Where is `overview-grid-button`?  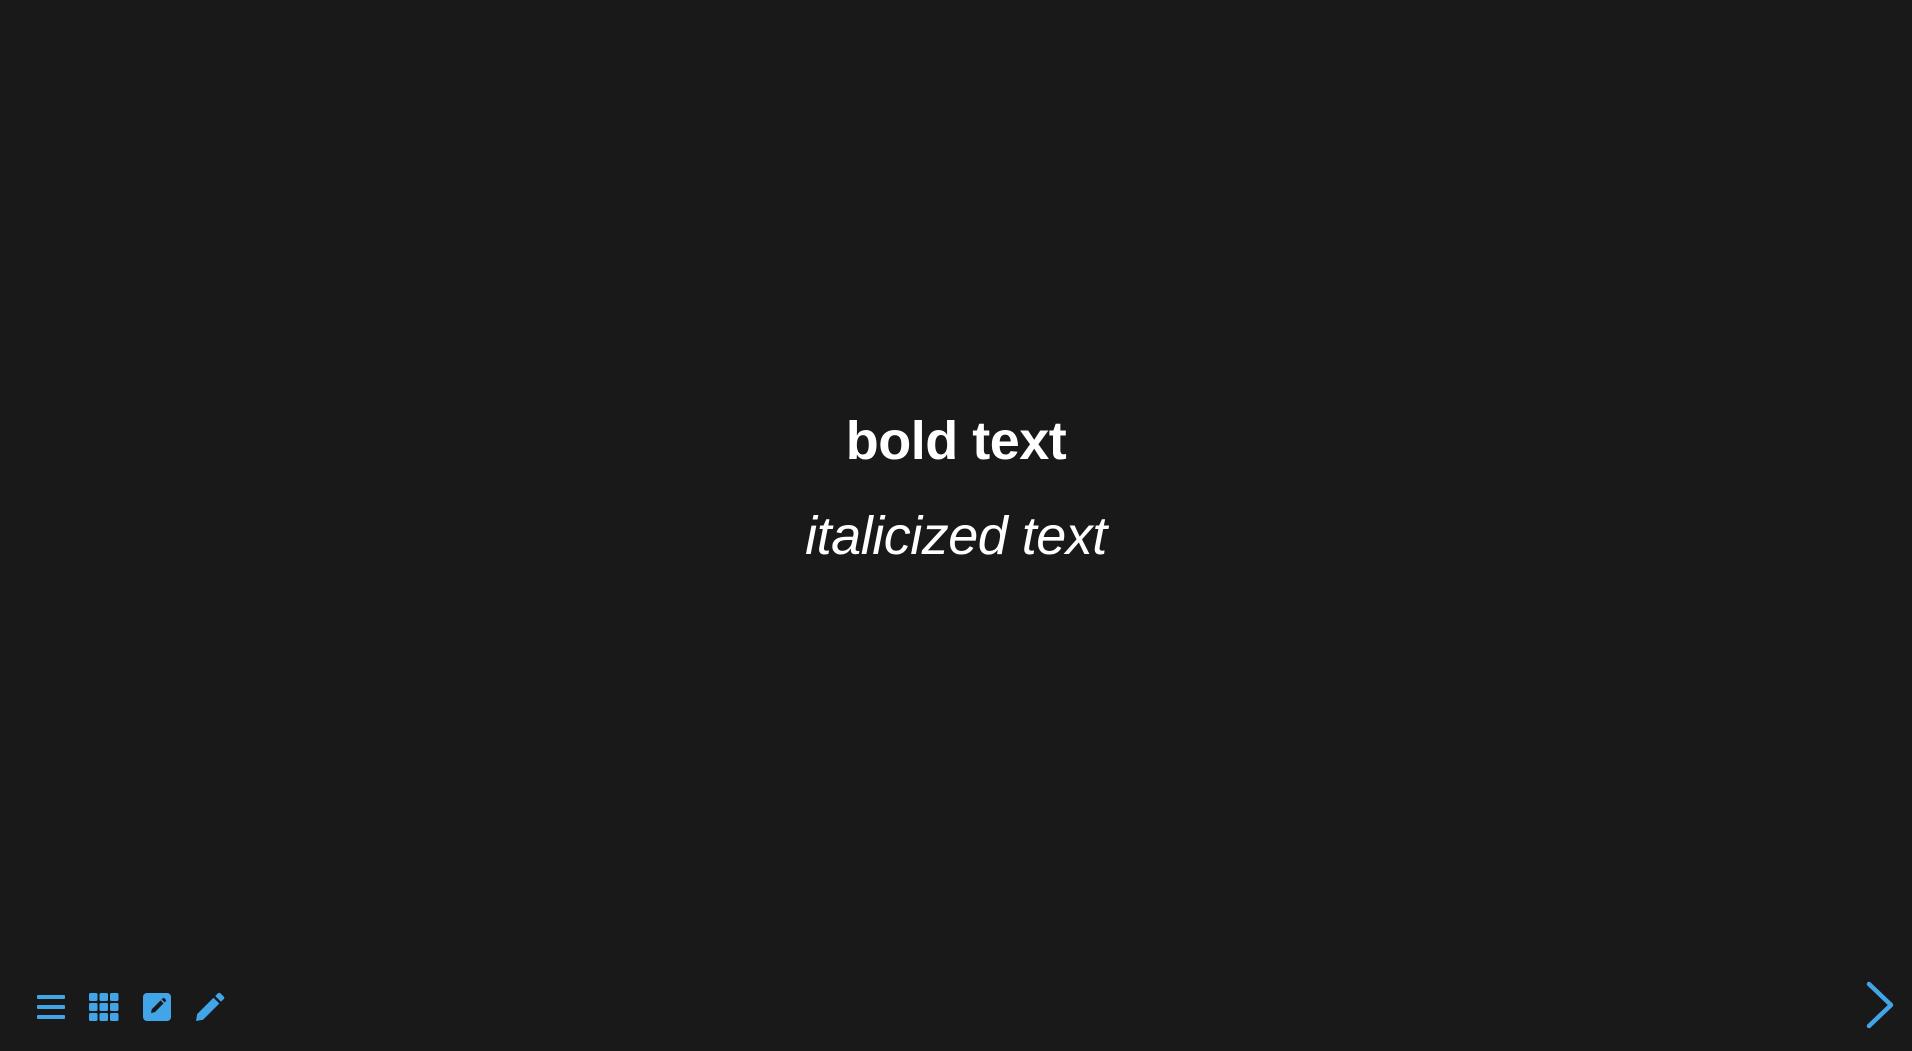
overview-grid-button is located at coordinates (104, 1007).